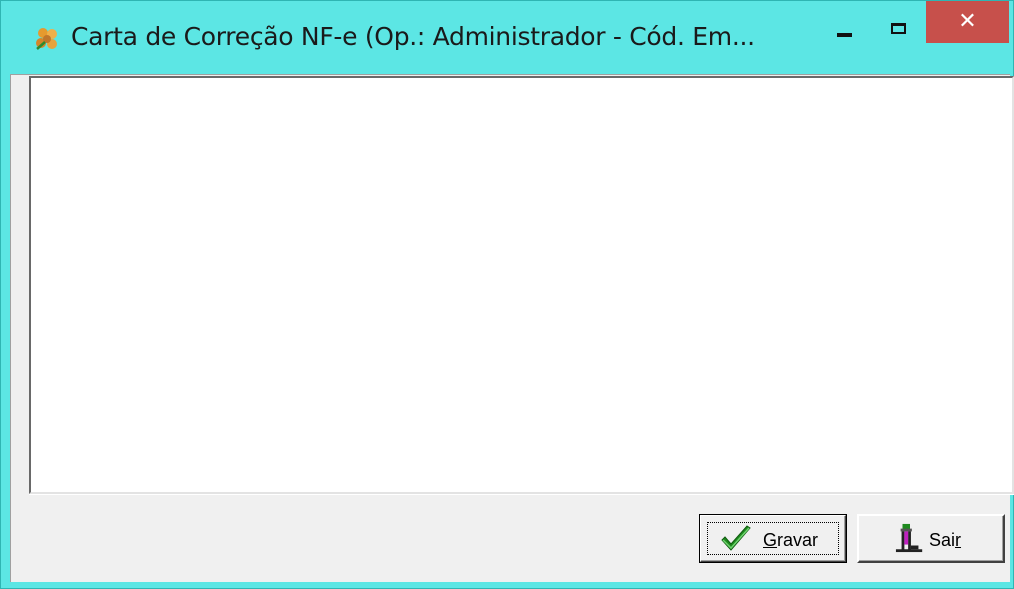 The height and width of the screenshot is (589, 1014). I want to click on sair-label-prefix: Sai, so click(942, 540).